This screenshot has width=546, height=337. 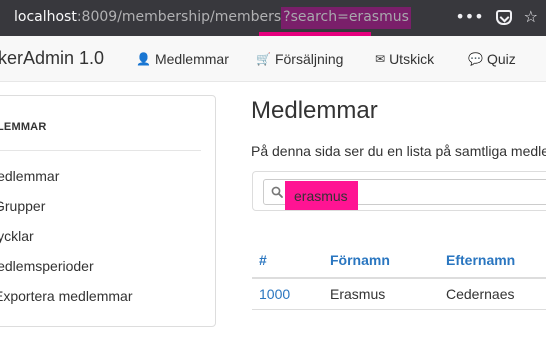 What do you see at coordinates (531, 17) in the screenshot?
I see `bookmark-star-icon: ☆` at bounding box center [531, 17].